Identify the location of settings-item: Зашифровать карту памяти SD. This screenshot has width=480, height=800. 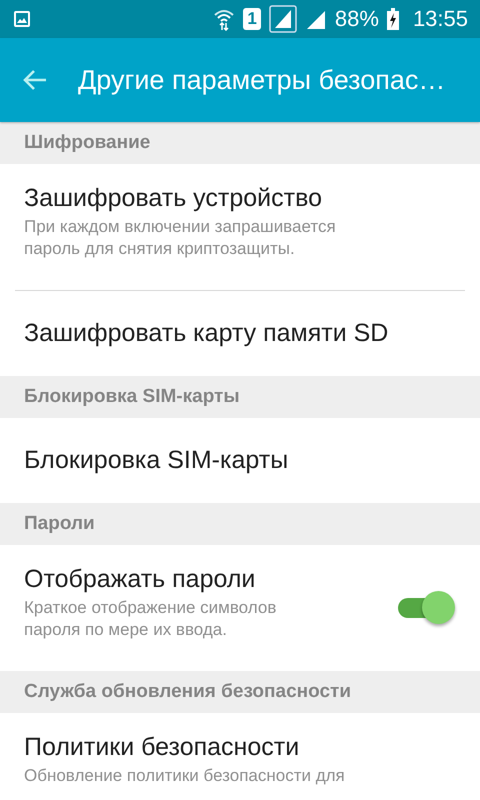
(240, 333).